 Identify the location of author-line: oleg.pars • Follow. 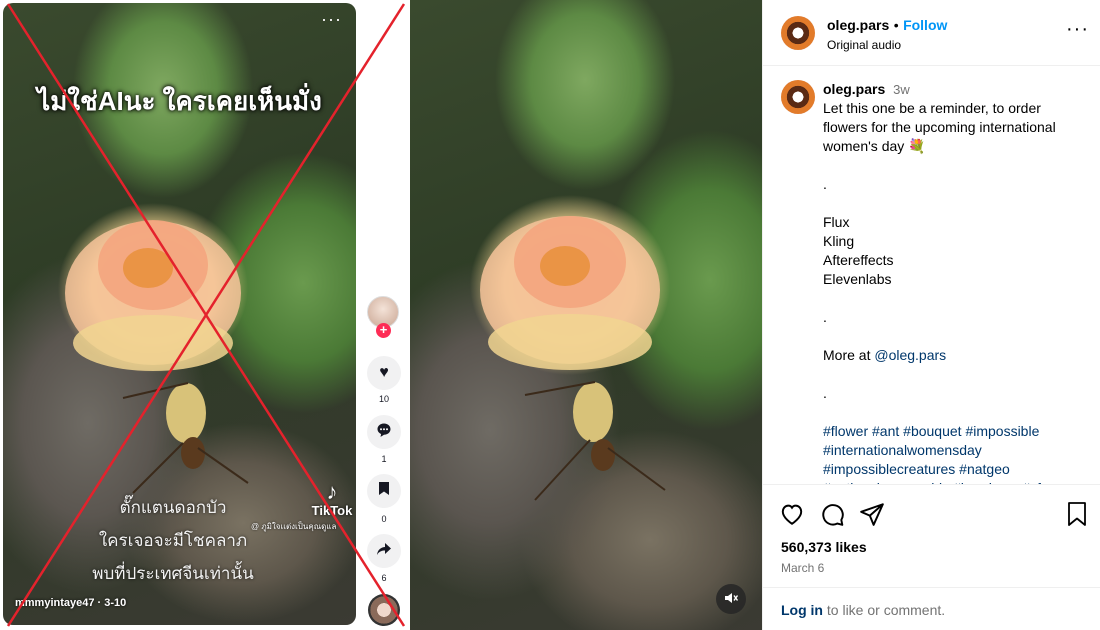
(887, 26).